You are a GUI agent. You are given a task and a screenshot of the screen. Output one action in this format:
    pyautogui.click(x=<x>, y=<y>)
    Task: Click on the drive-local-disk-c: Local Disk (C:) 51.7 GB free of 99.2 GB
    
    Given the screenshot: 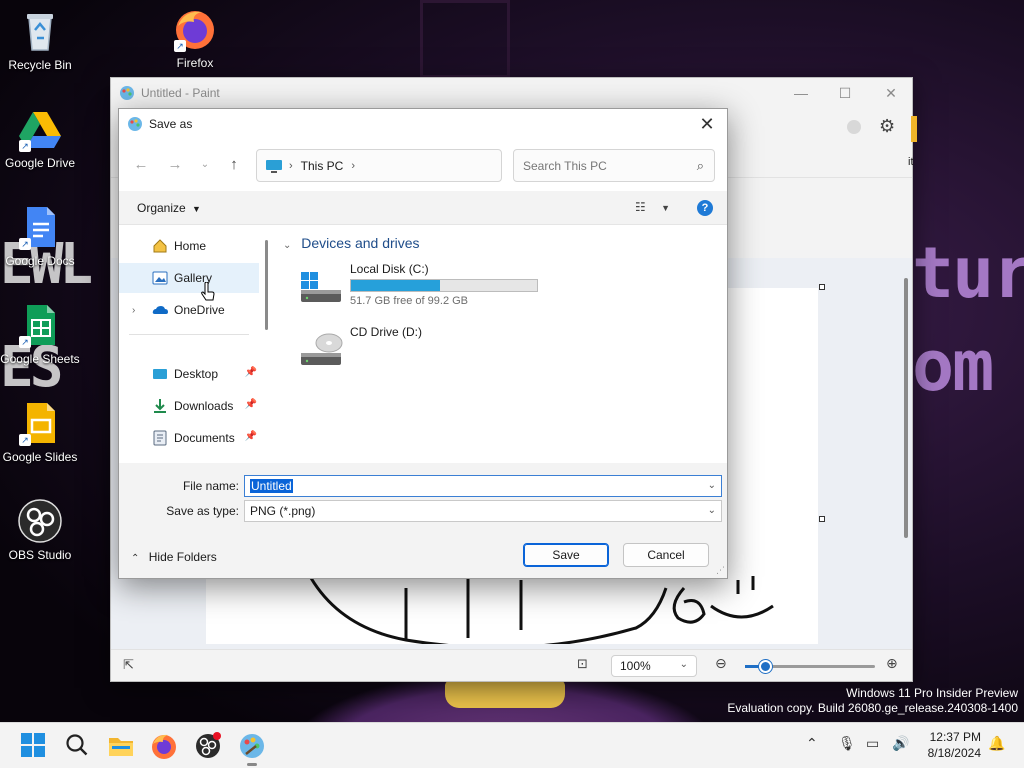 What is the action you would take?
    pyautogui.click(x=429, y=285)
    